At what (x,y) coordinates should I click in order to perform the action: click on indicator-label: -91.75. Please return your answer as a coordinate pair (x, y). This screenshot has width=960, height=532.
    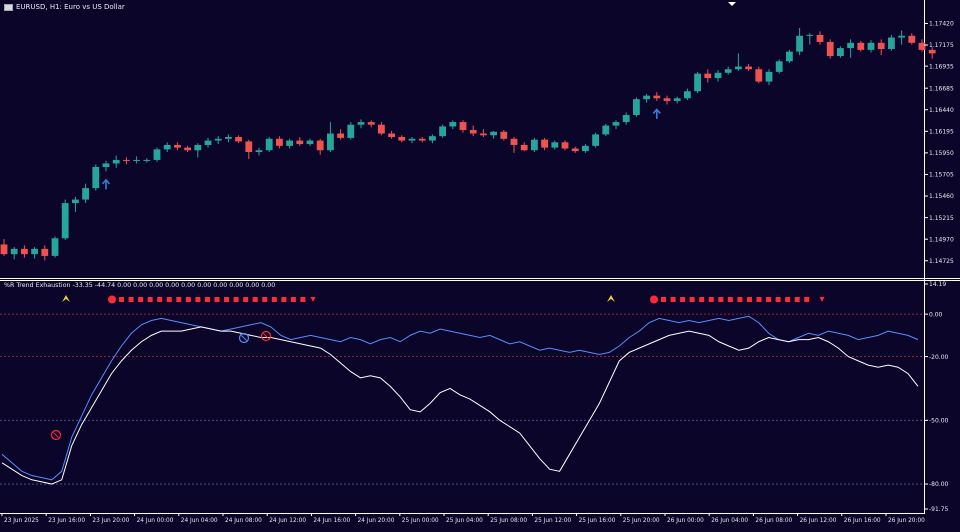
    Looking at the image, I should click on (939, 509).